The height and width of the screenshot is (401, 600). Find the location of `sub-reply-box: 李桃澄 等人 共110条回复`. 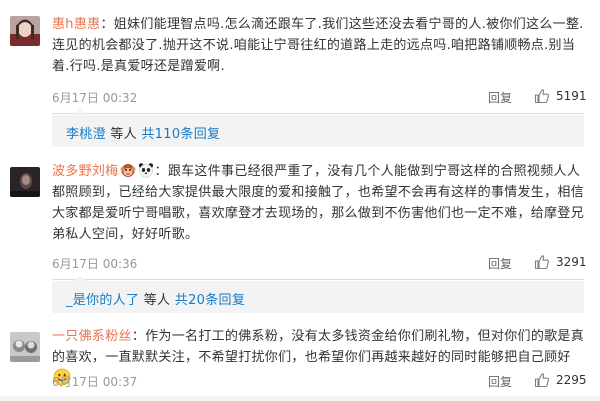

sub-reply-box: 李桃澄 等人 共110条回复 is located at coordinates (318, 128).